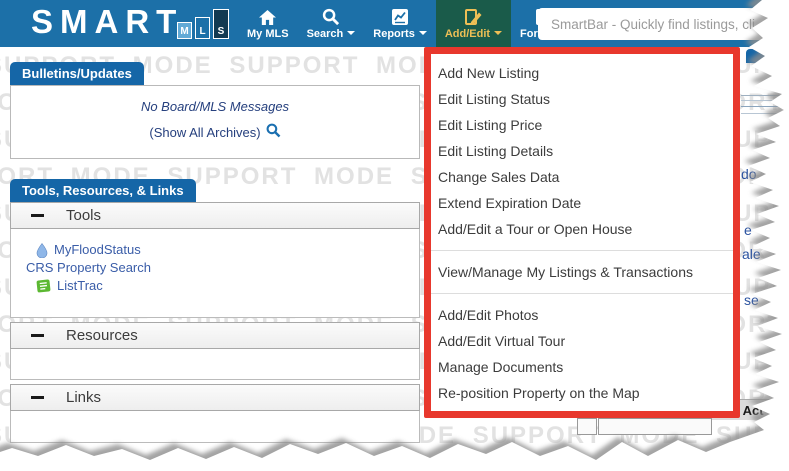  What do you see at coordinates (77, 73) in the screenshot?
I see `bulletins-updates-tab: Bulletins/Updates` at bounding box center [77, 73].